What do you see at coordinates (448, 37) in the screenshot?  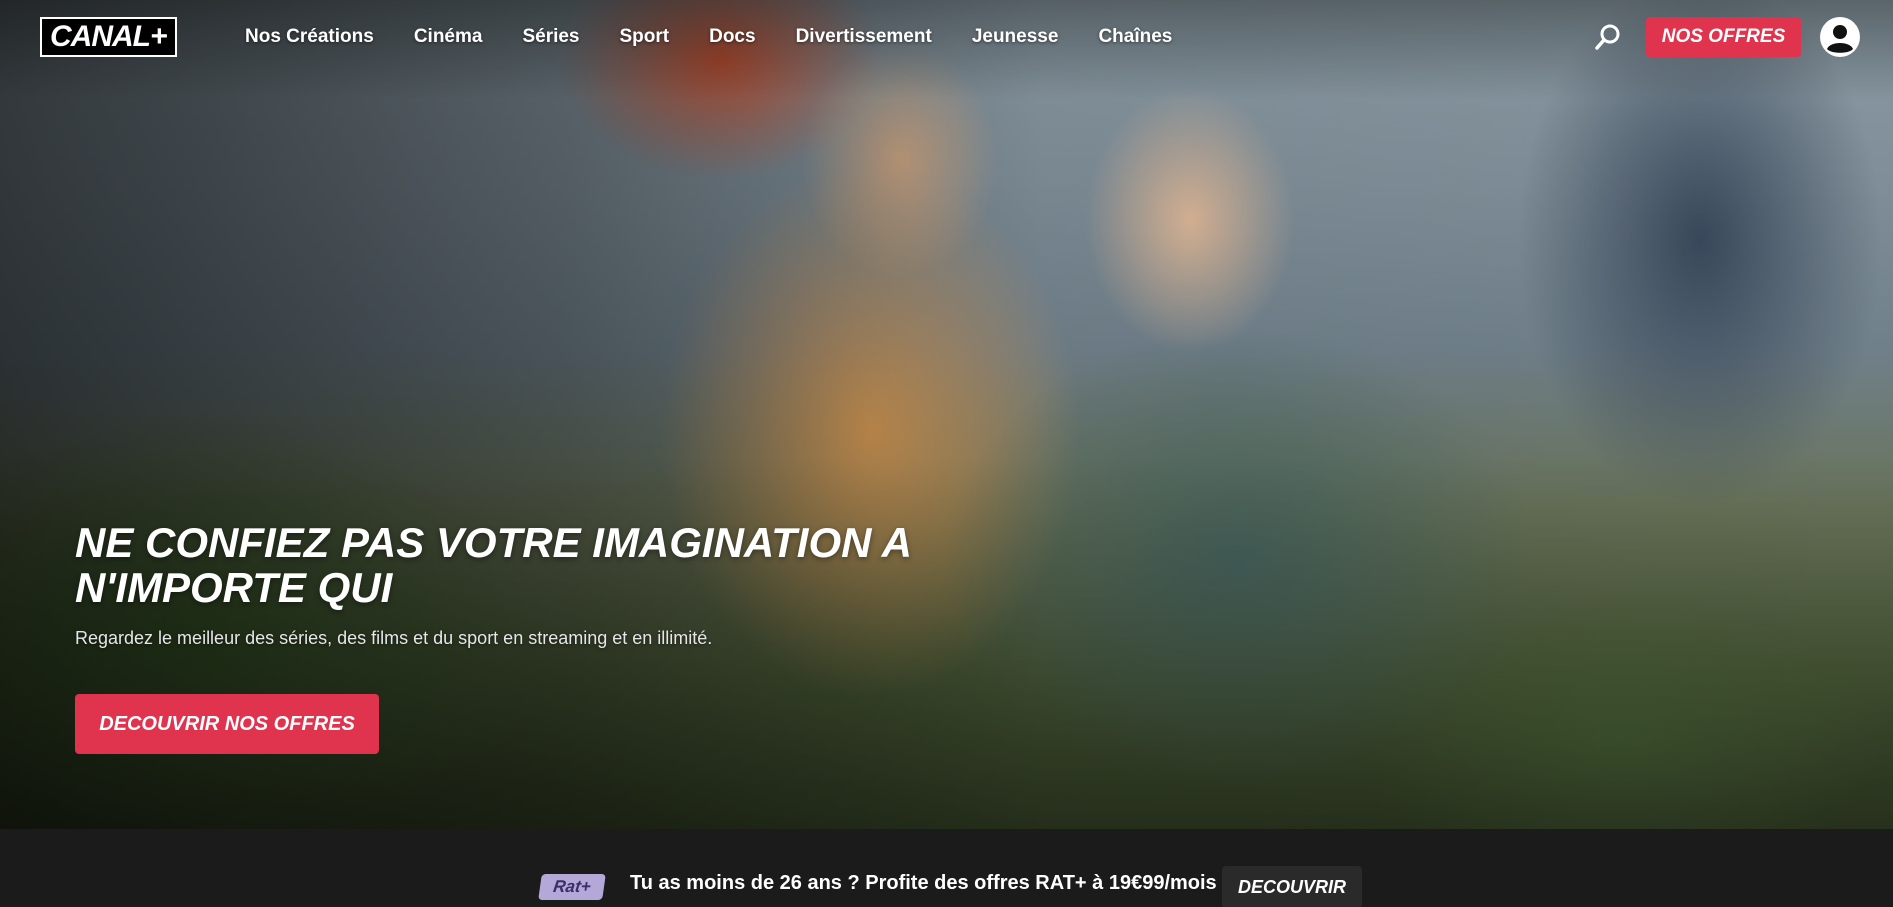 I see `nav-item-cinema: Cinéma` at bounding box center [448, 37].